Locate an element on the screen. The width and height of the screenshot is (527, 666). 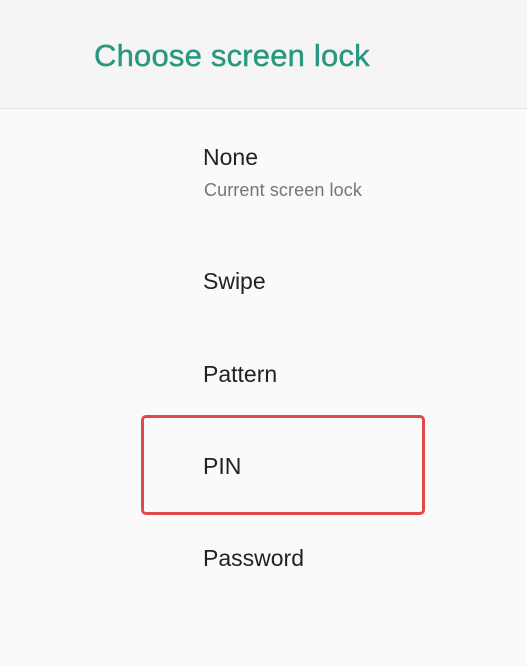
page-title: Choose screen lock is located at coordinates (232, 55).